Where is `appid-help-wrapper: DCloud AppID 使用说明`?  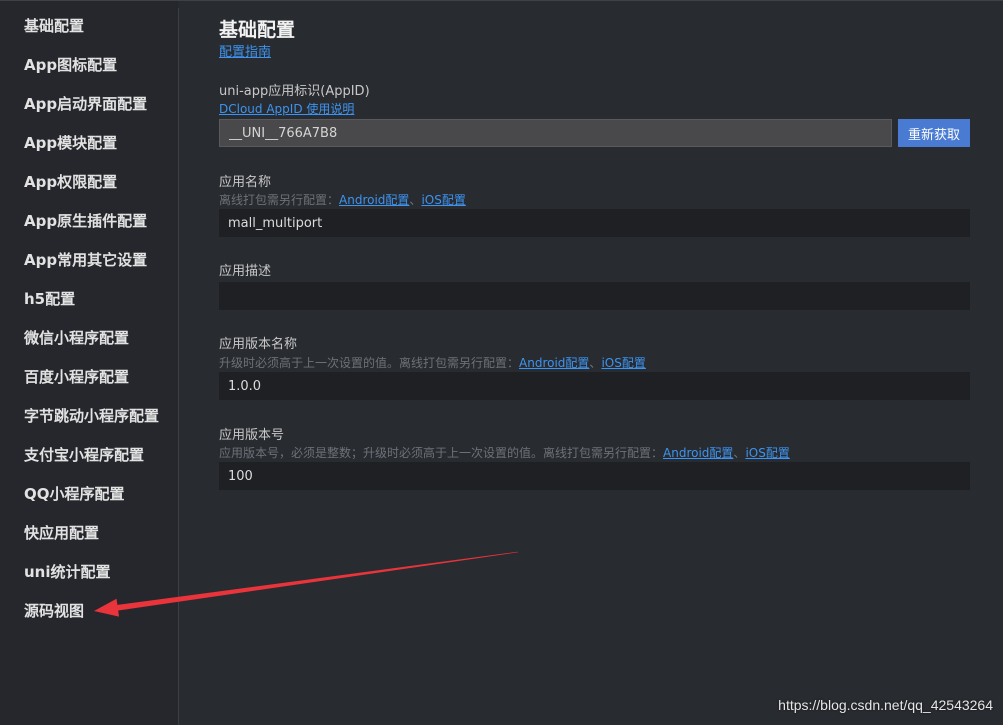
appid-help-wrapper: DCloud AppID 使用说明 is located at coordinates (286, 109).